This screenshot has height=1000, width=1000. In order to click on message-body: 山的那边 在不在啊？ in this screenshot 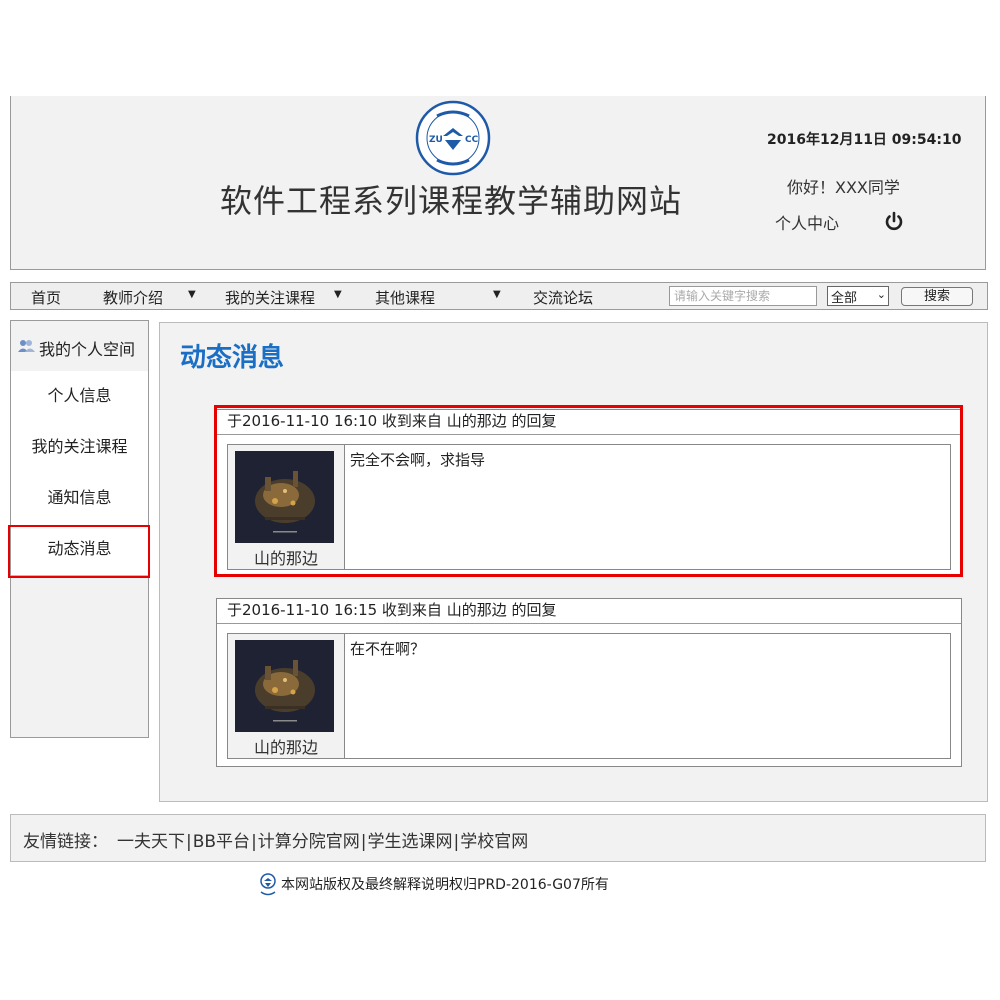, I will do `click(589, 696)`.